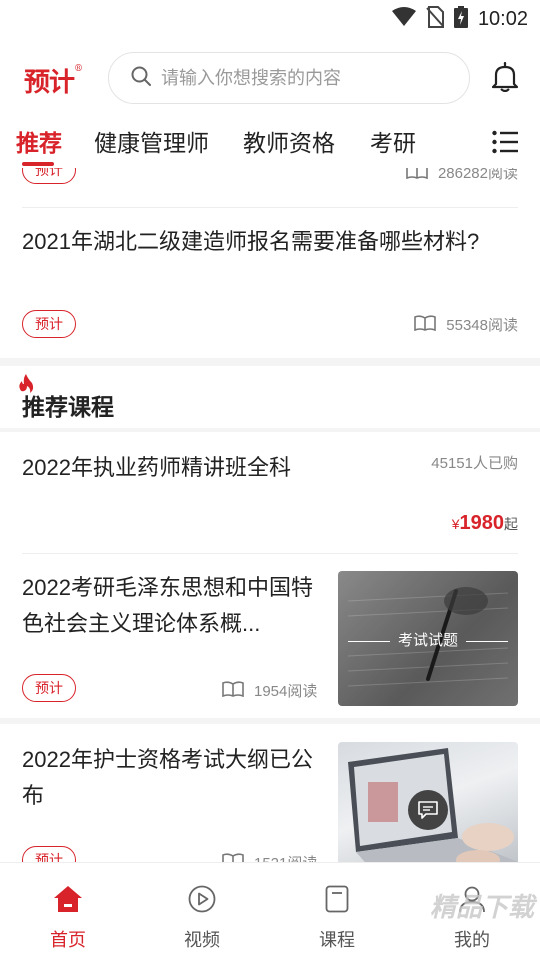  What do you see at coordinates (403, 19) in the screenshot?
I see `wifi-icon` at bounding box center [403, 19].